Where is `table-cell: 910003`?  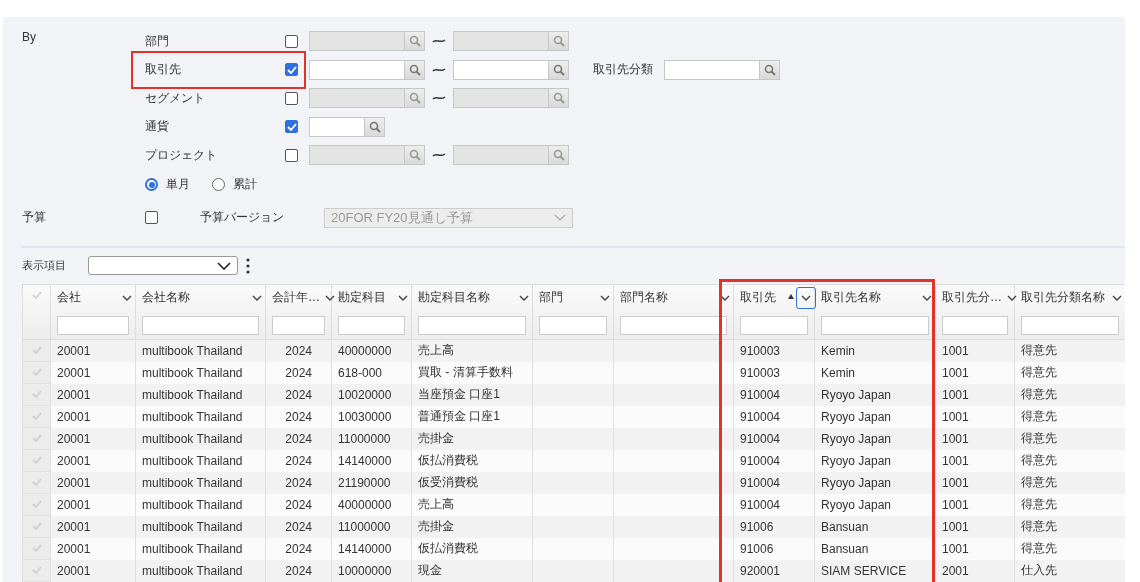
table-cell: 910003 is located at coordinates (760, 372).